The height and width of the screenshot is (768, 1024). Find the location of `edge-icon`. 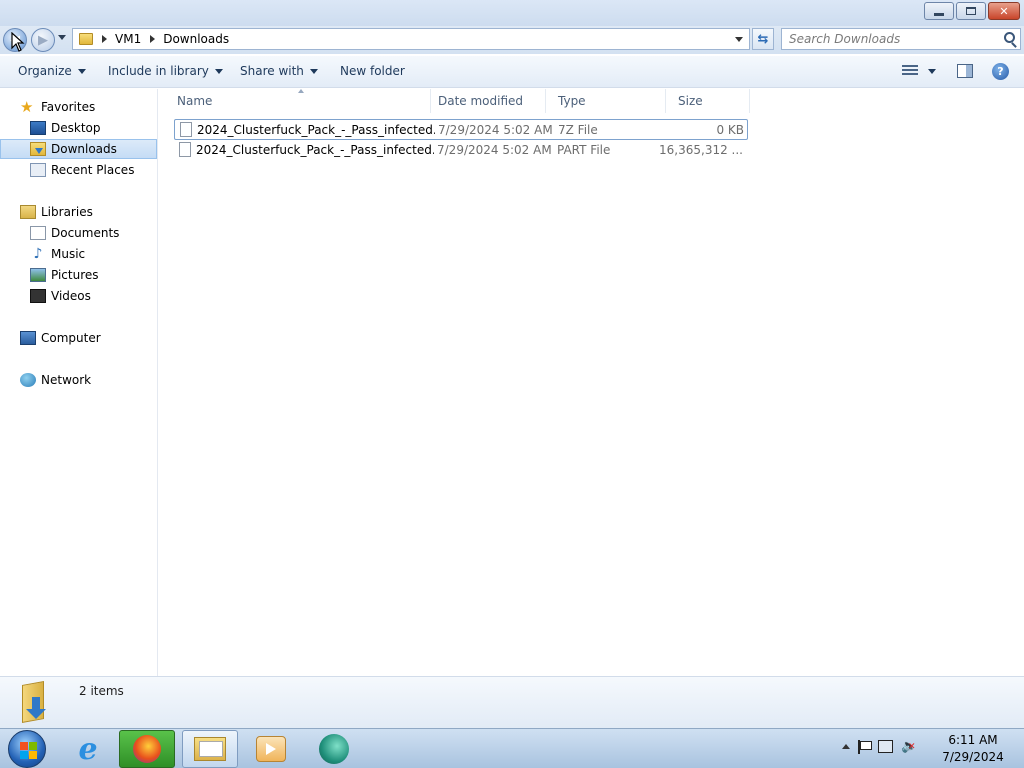

edge-icon is located at coordinates (334, 749).